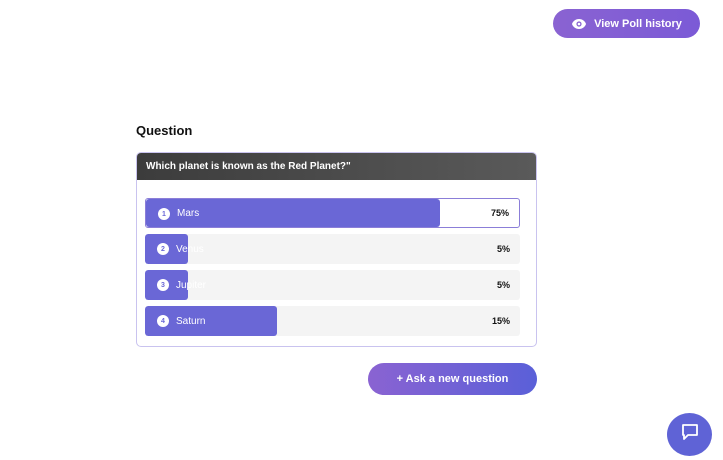  Describe the element at coordinates (638, 23) in the screenshot. I see `view-poll-history-label: View Poll history` at that location.